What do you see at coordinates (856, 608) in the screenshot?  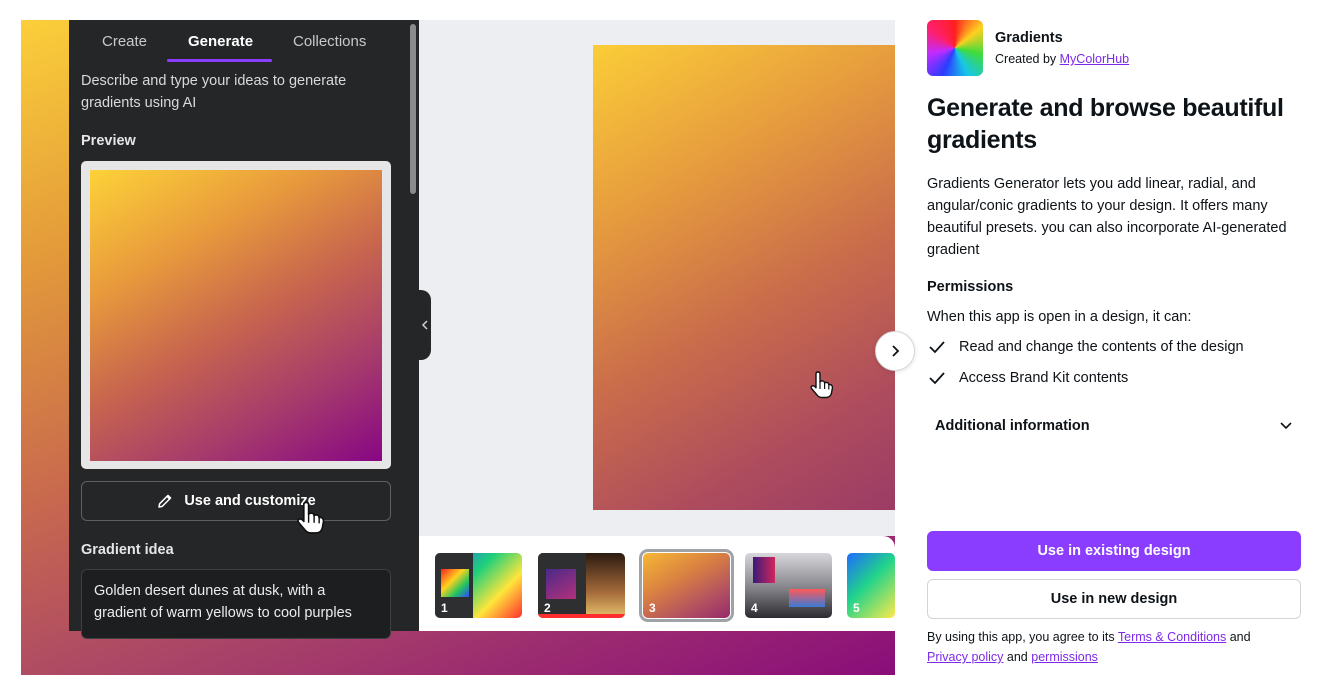 I see `thumbnail-number: 5` at bounding box center [856, 608].